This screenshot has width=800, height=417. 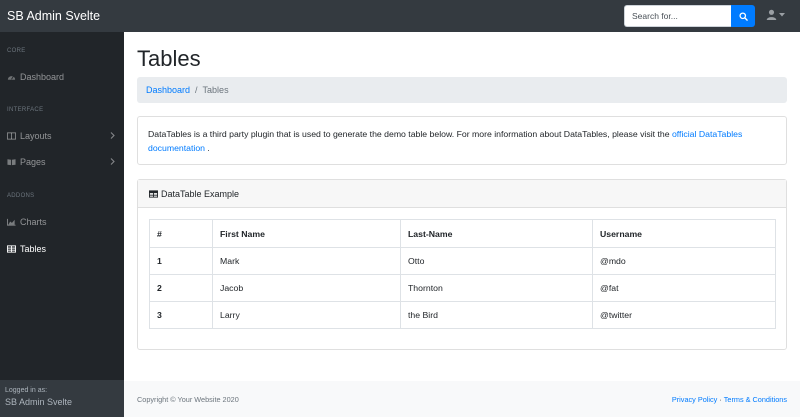 What do you see at coordinates (25, 110) in the screenshot?
I see `sidebar-heading-interface: INTERFACE` at bounding box center [25, 110].